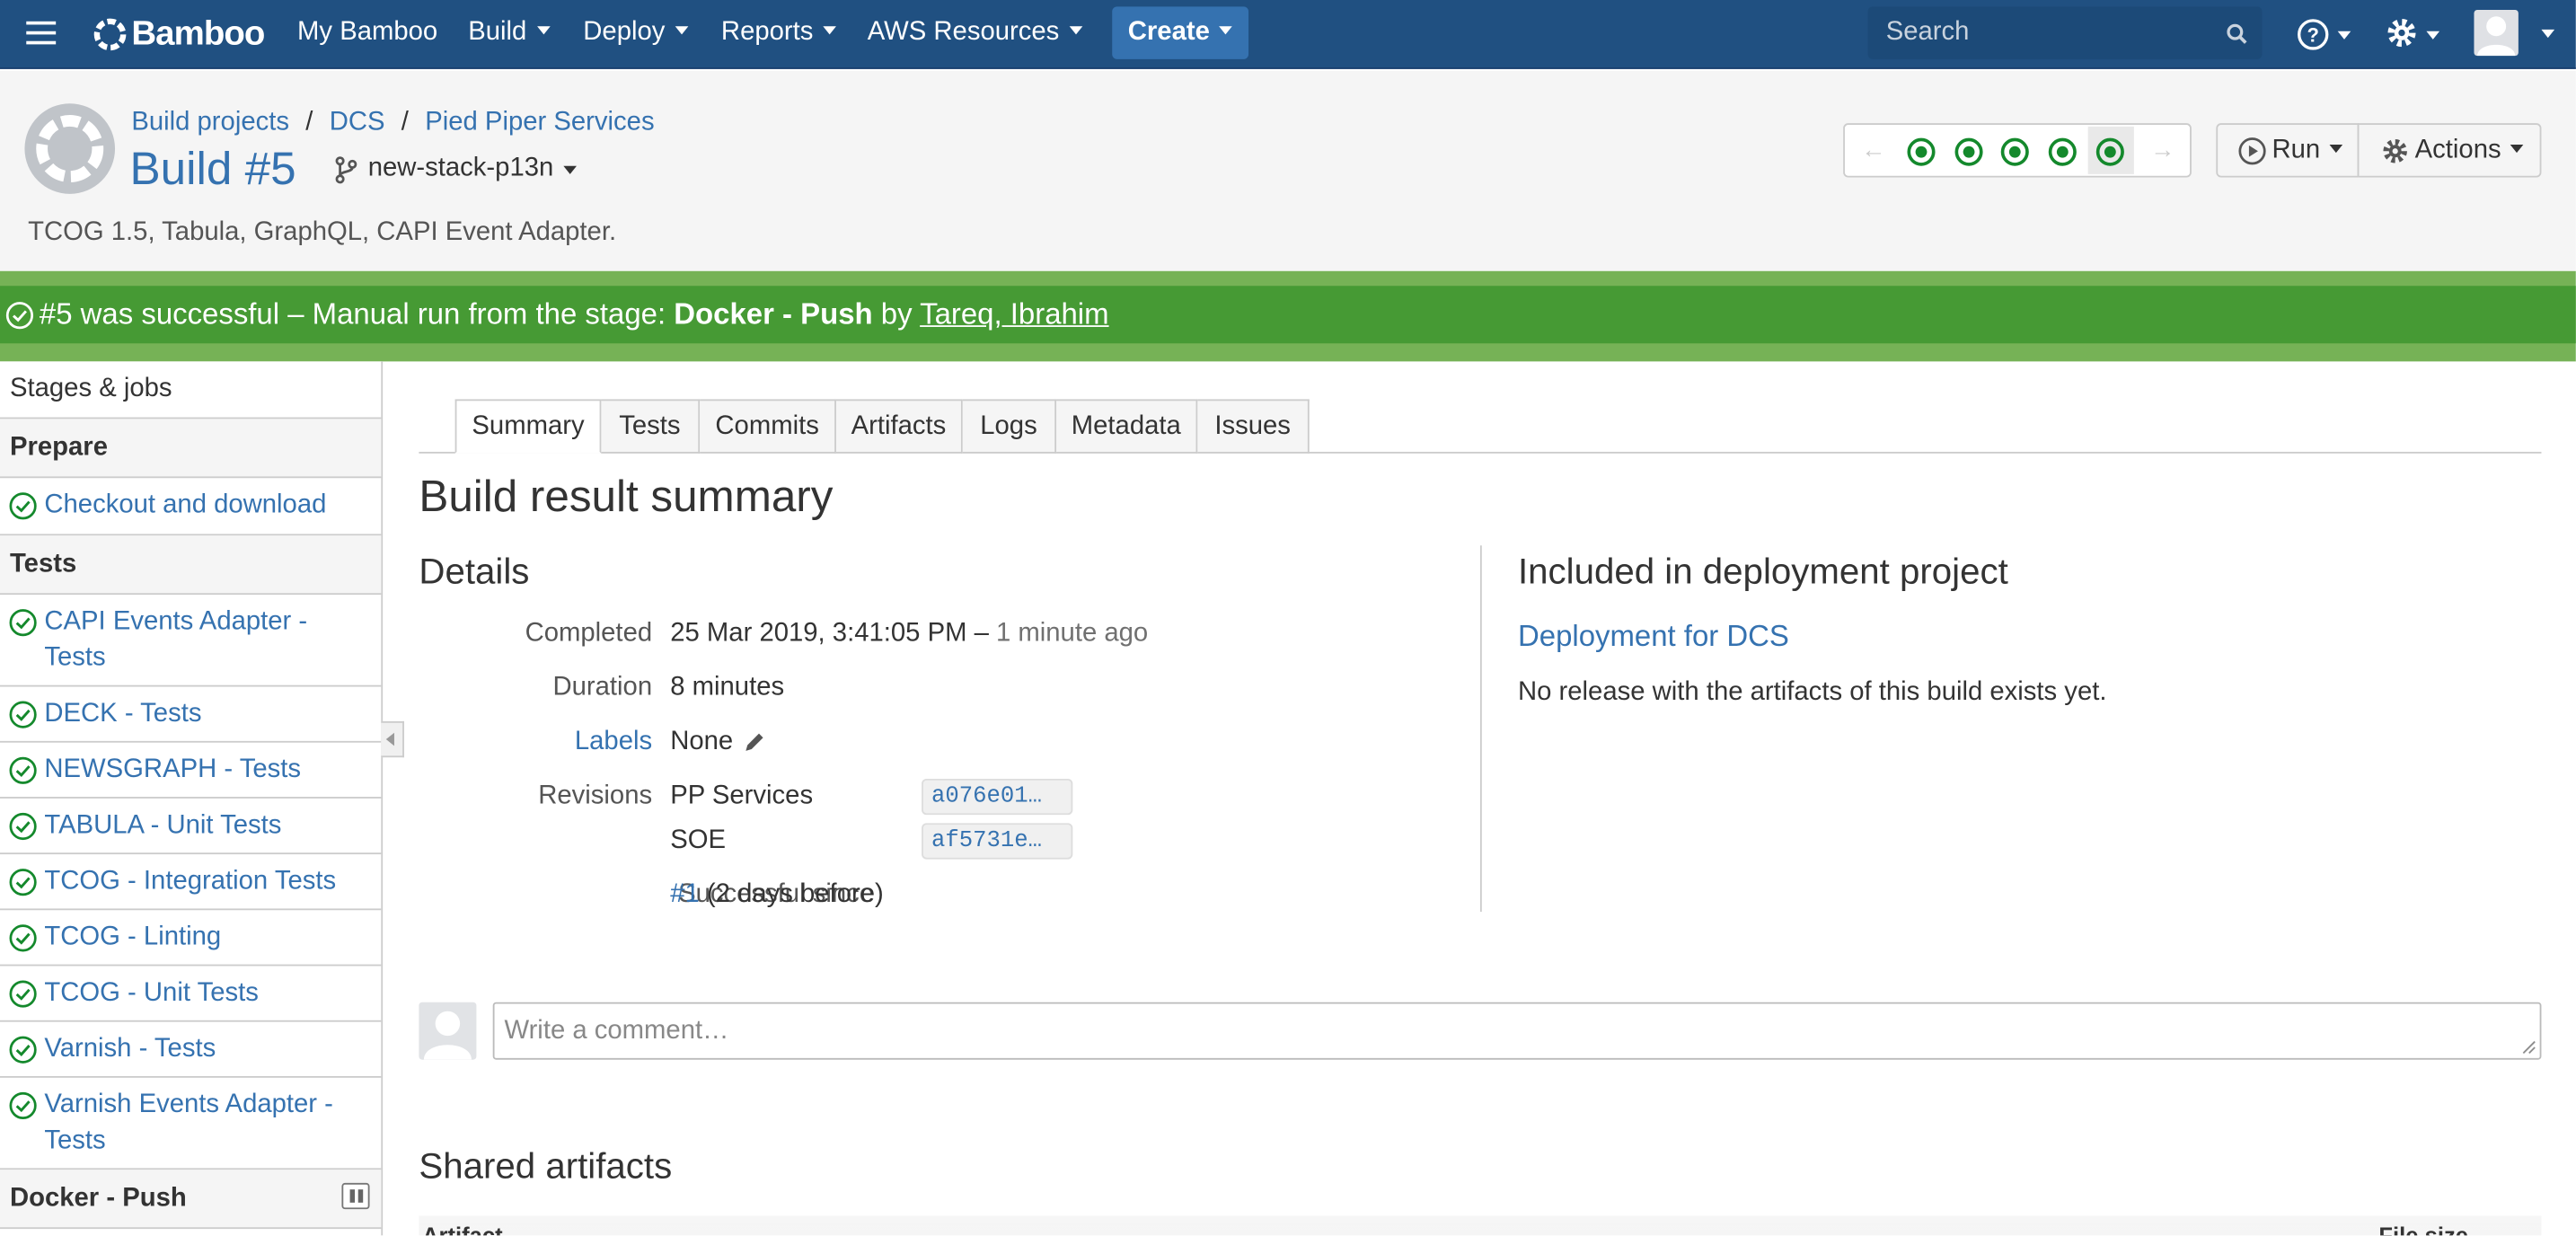  Describe the element at coordinates (355, 1196) in the screenshot. I see `manual-stage-pause-icon` at that location.